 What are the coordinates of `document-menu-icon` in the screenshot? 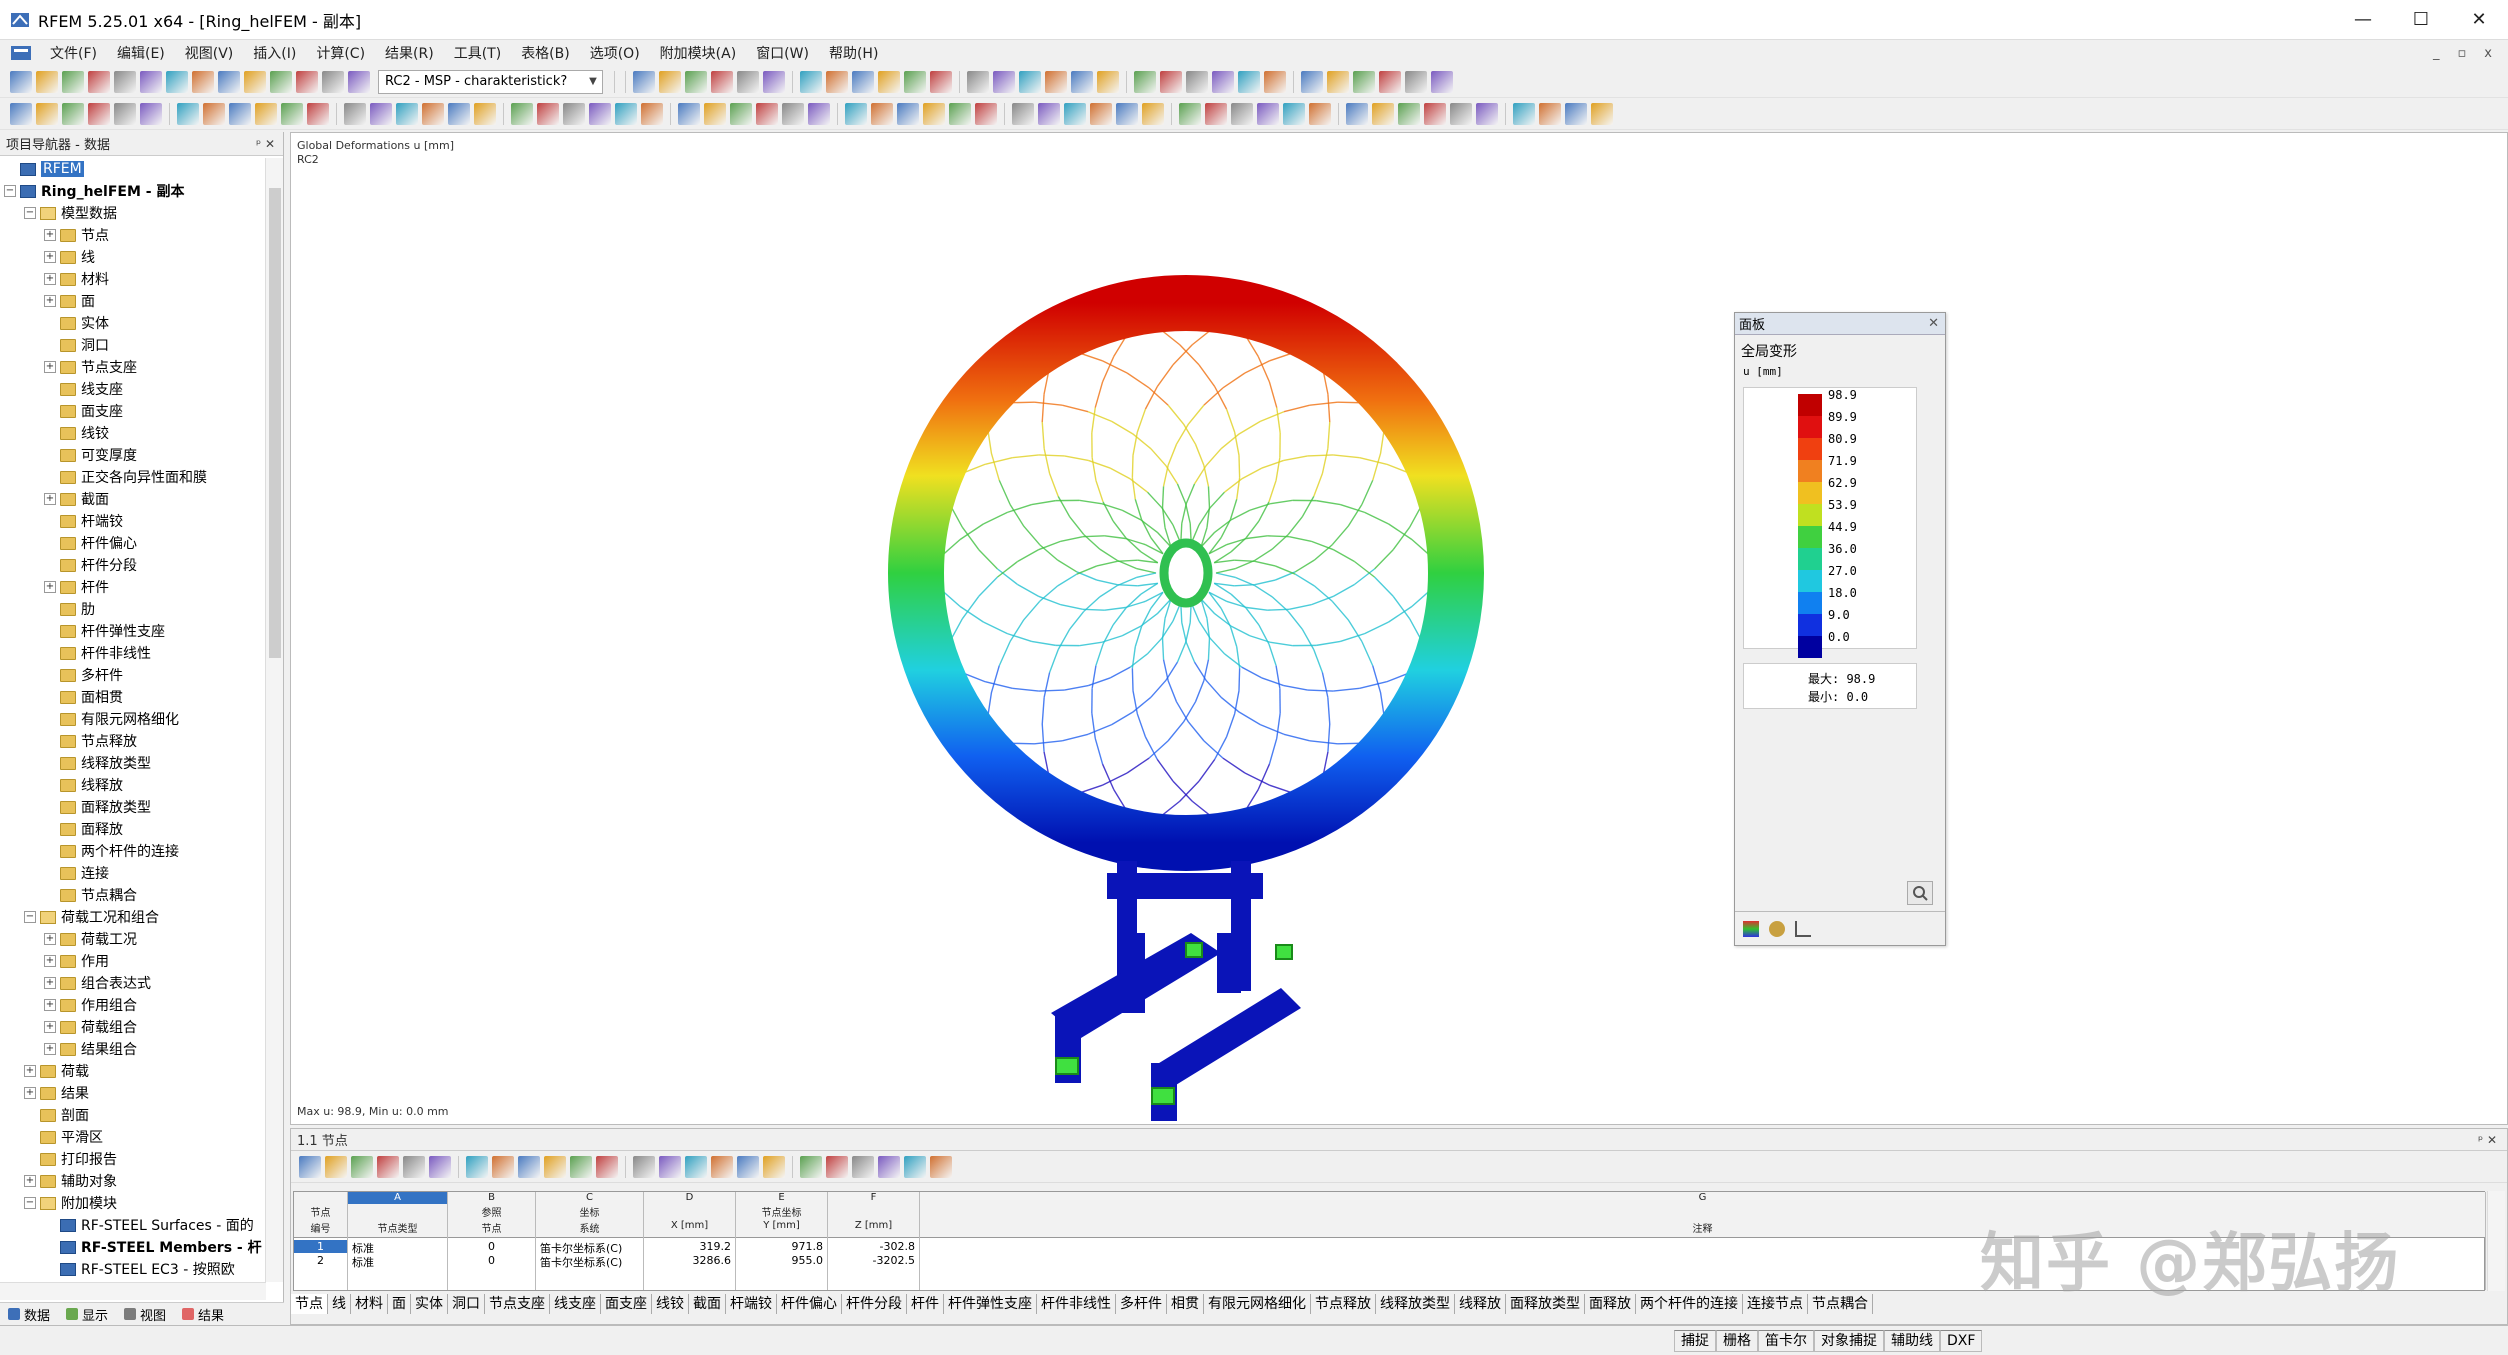 It's located at (21, 53).